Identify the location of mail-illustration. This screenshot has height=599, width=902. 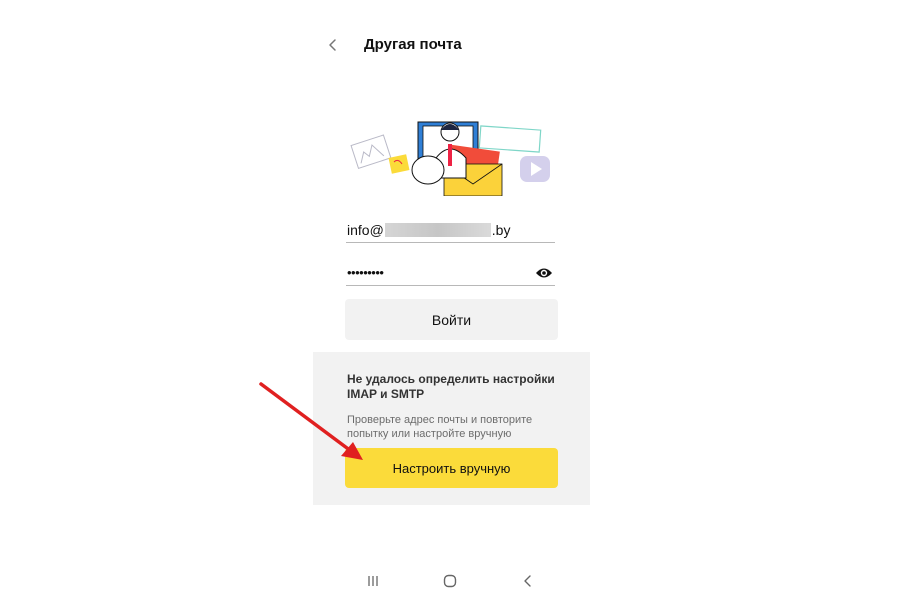
(451, 157).